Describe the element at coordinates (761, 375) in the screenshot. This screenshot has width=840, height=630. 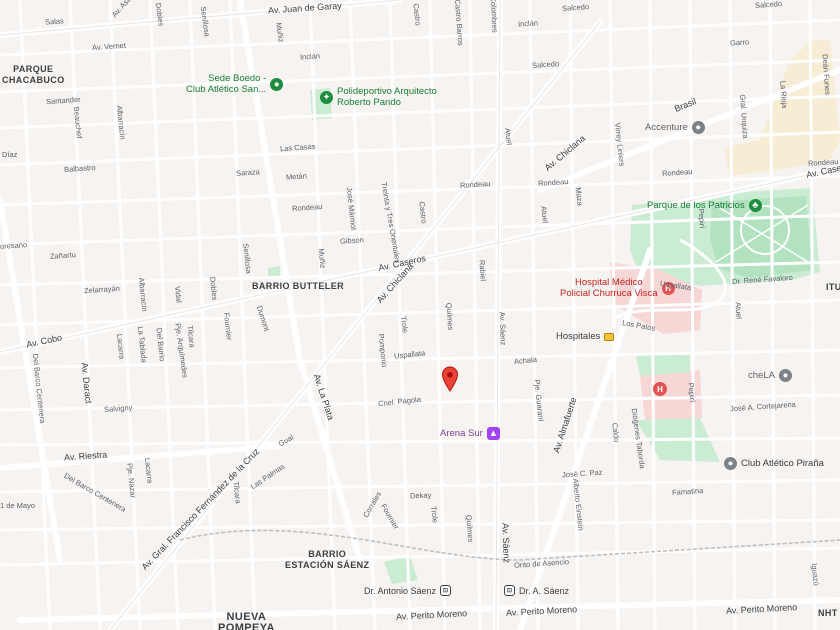
I see `poi-chela-label: cheLA` at that location.